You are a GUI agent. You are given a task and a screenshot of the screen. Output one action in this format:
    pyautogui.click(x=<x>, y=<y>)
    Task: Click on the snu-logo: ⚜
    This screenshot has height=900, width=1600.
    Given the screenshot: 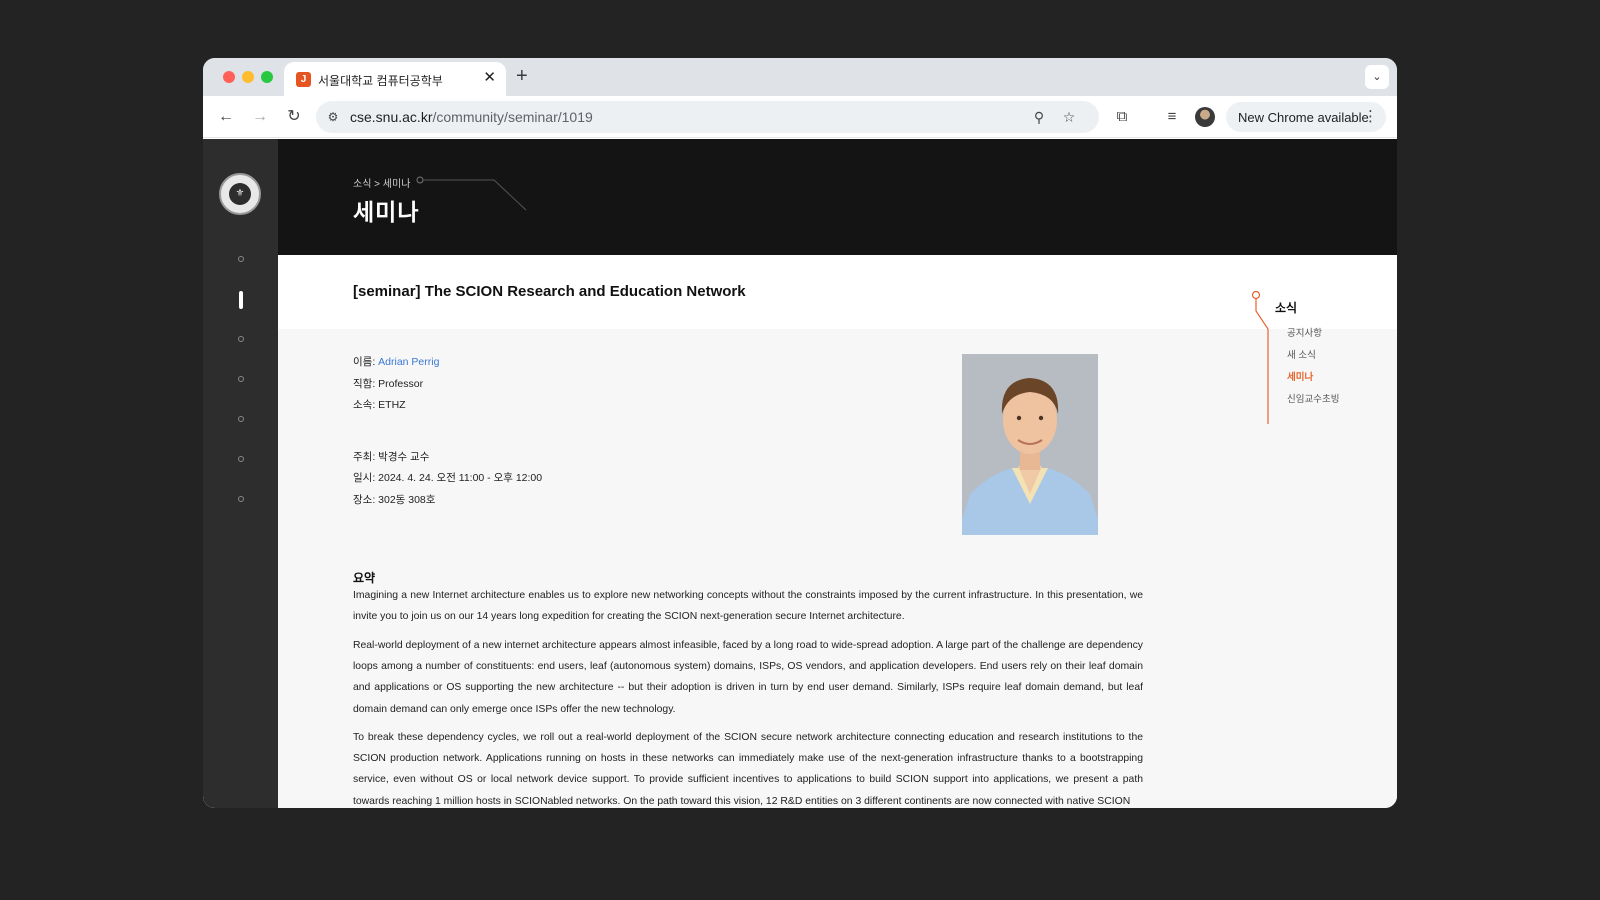 What is the action you would take?
    pyautogui.click(x=240, y=194)
    